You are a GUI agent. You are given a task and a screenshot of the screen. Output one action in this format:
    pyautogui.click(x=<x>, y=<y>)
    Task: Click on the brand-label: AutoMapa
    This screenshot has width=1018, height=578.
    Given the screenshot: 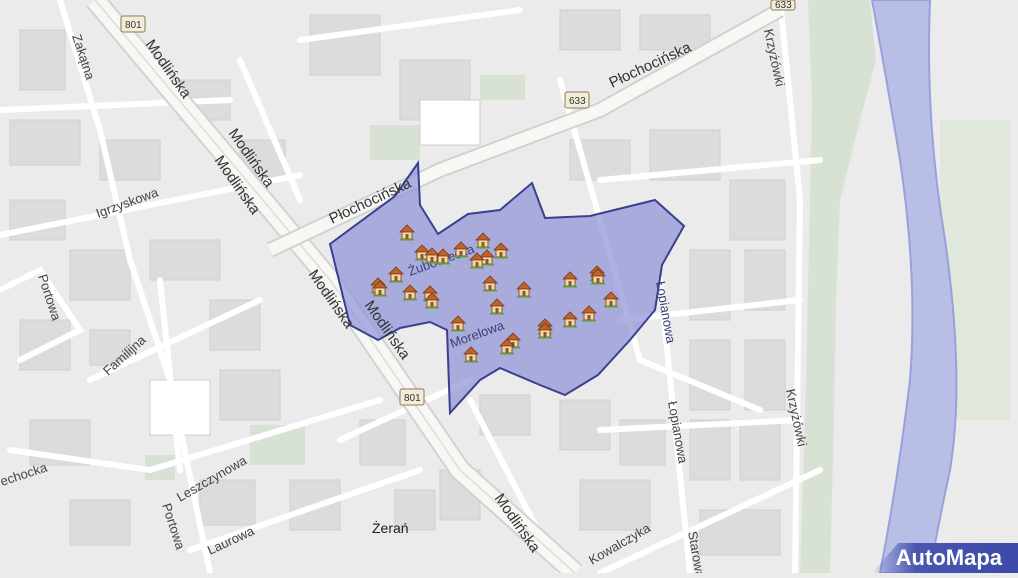 What is the action you would take?
    pyautogui.click(x=948, y=557)
    